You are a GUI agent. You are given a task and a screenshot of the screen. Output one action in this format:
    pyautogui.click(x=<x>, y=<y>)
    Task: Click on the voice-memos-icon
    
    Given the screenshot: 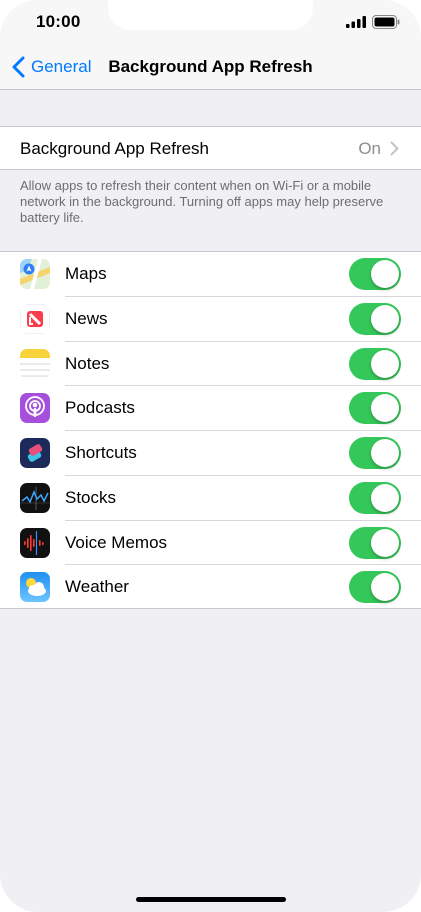 What is the action you would take?
    pyautogui.click(x=35, y=542)
    